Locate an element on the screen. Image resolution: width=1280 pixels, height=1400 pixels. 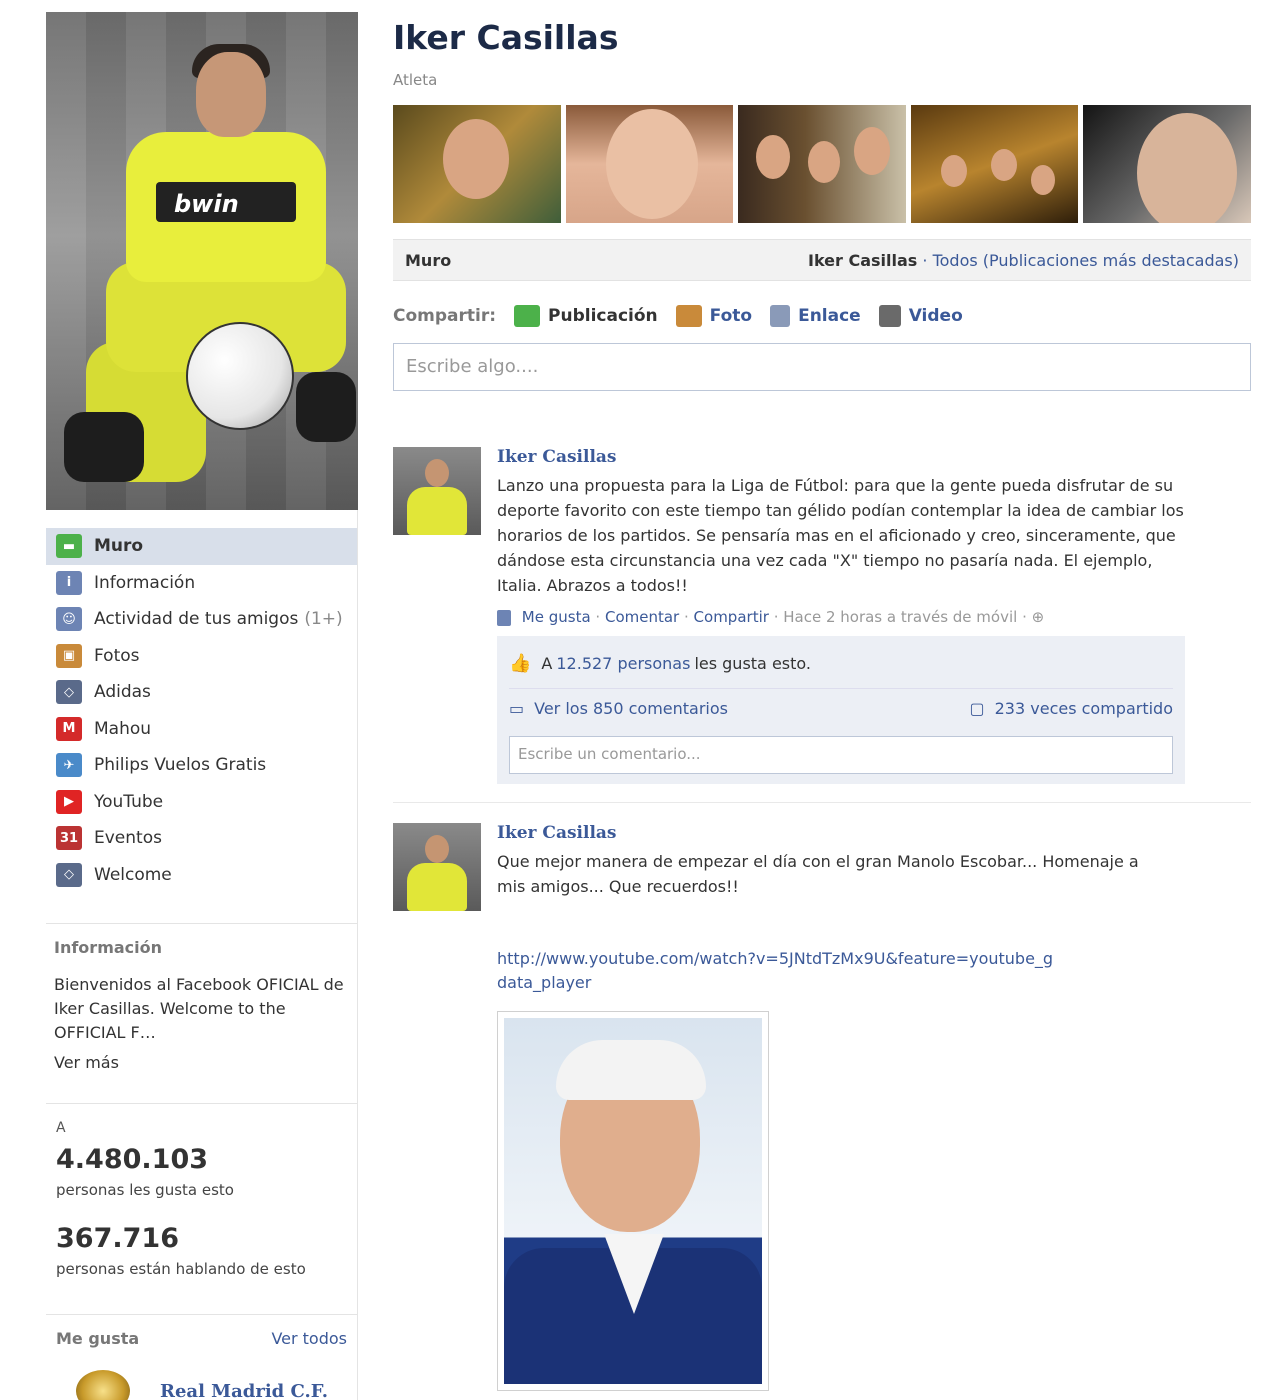
liked-page-item: Real Madrid C.F. is located at coordinates (201, 1385).